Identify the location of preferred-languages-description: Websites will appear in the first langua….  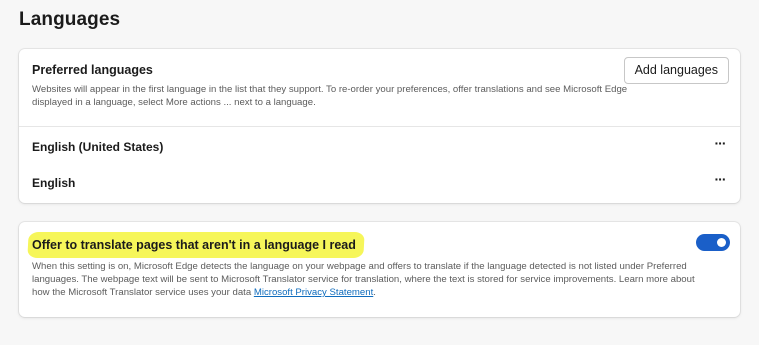
(330, 96).